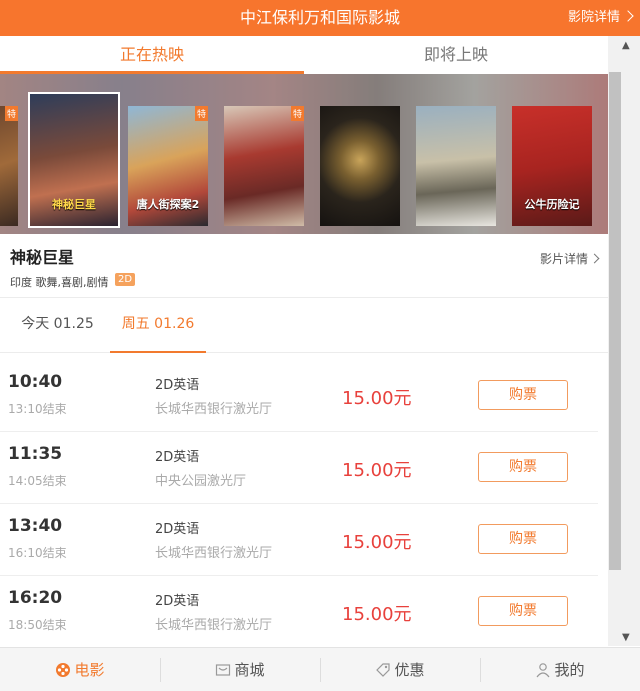 The image size is (640, 691). Describe the element at coordinates (299, 468) in the screenshot. I see `session-row: 11:35 14:05结束 2D英语 中央公园激光厅 15.00元 购票` at that location.